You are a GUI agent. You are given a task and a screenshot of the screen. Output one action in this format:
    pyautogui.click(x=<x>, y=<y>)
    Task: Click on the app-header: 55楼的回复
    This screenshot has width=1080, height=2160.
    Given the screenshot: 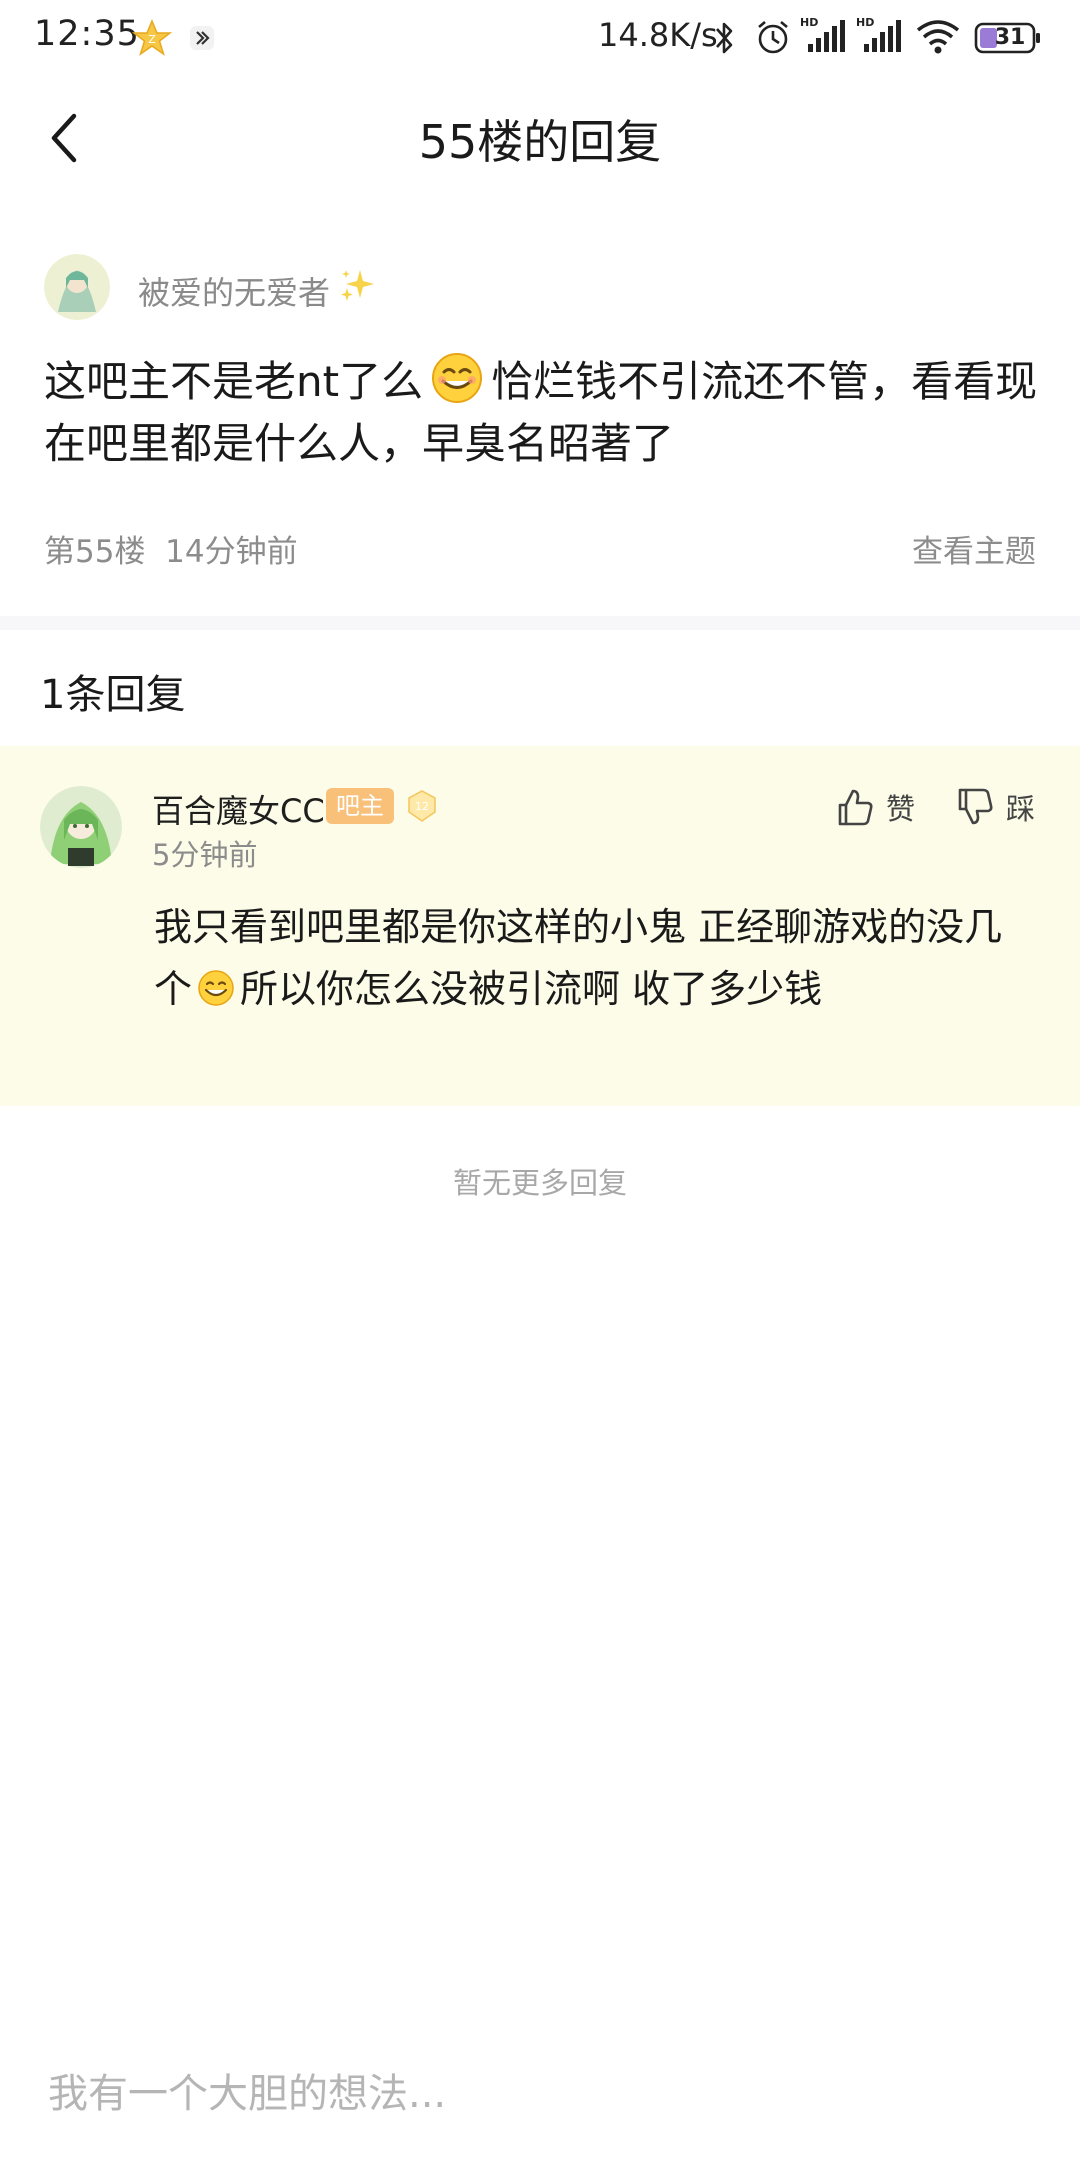 What is the action you would take?
    pyautogui.click(x=540, y=138)
    